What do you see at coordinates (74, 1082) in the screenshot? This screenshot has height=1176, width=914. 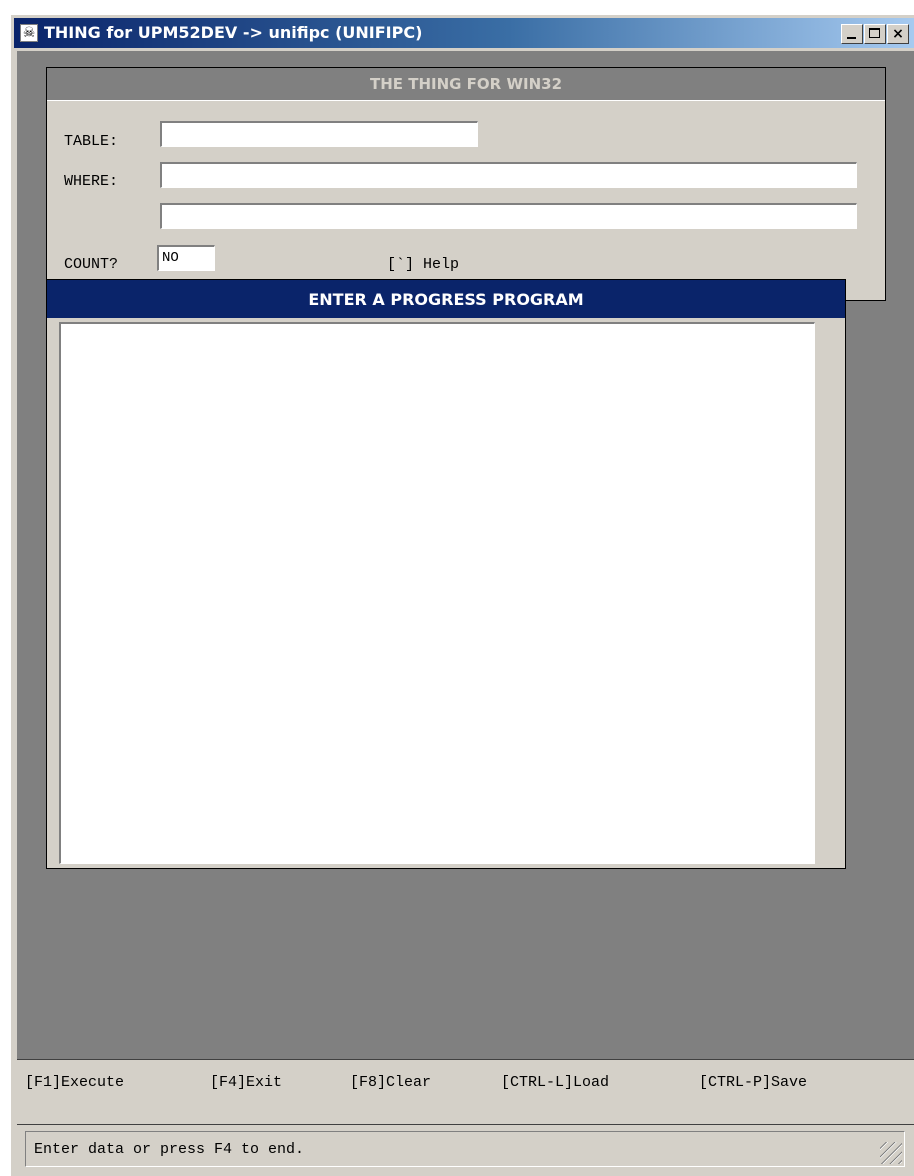 I see `f1-execute-key: [F1]Execute` at bounding box center [74, 1082].